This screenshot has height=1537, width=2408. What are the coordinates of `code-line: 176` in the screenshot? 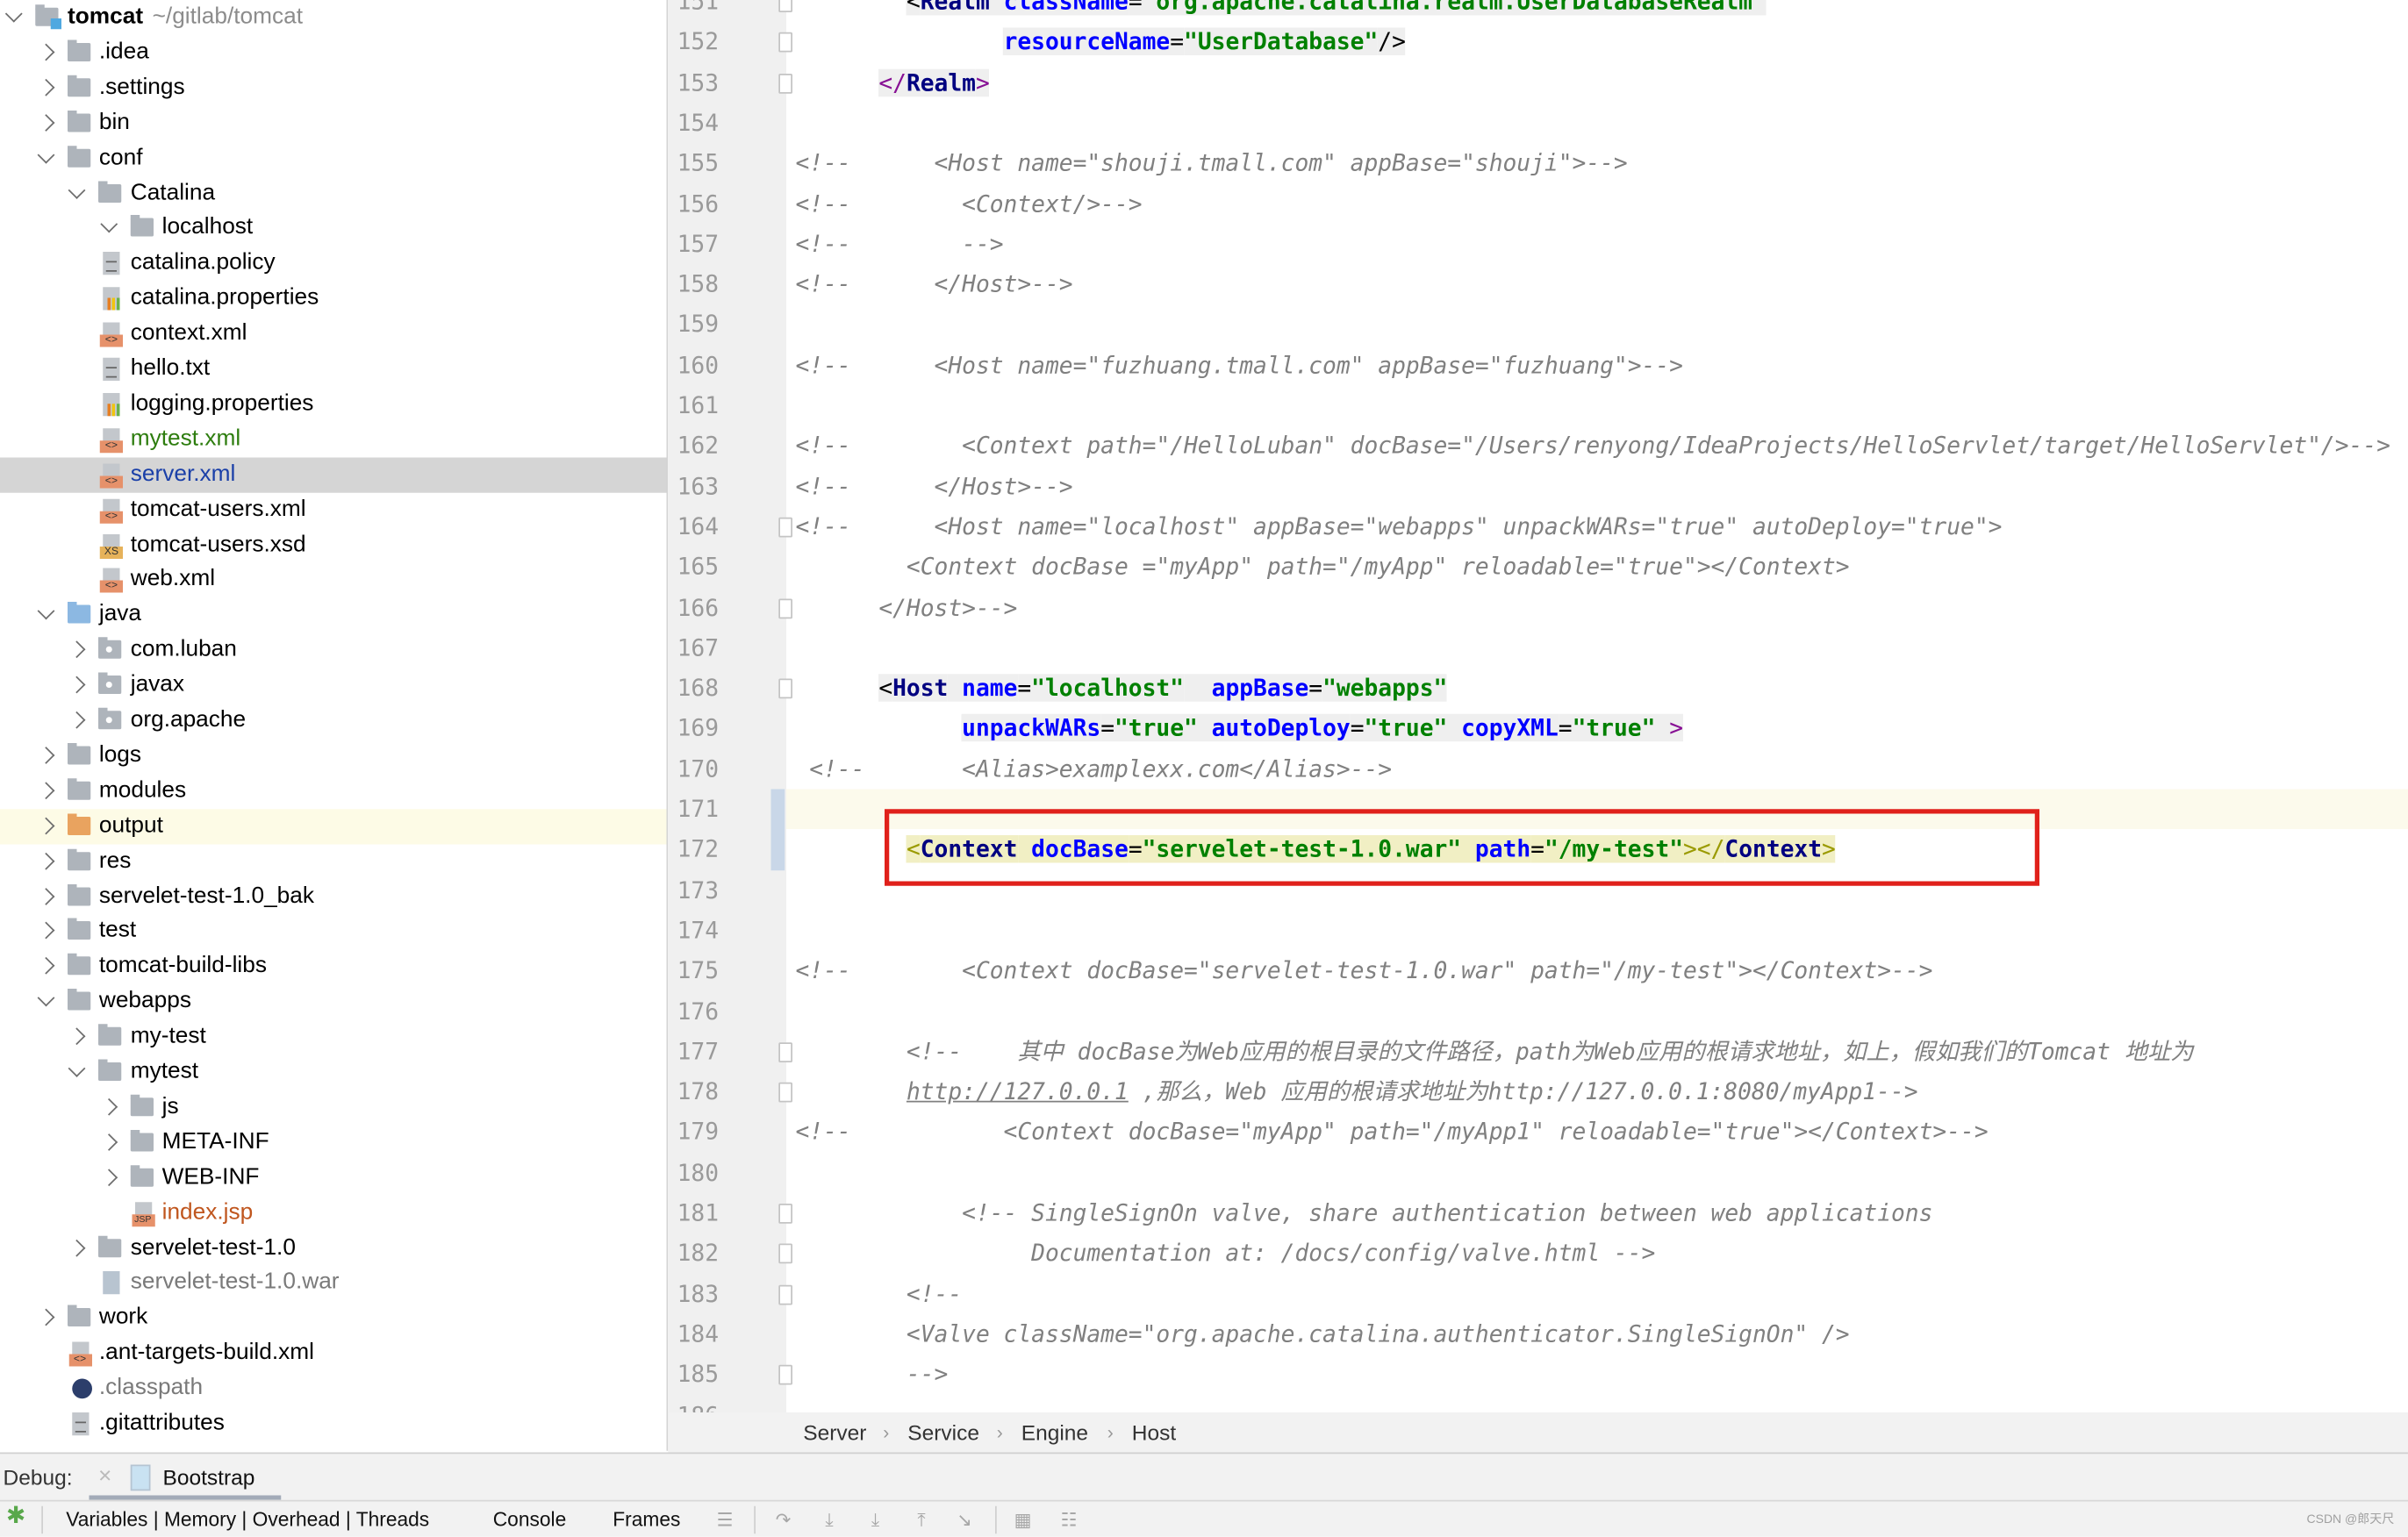 It's located at (1538, 1011).